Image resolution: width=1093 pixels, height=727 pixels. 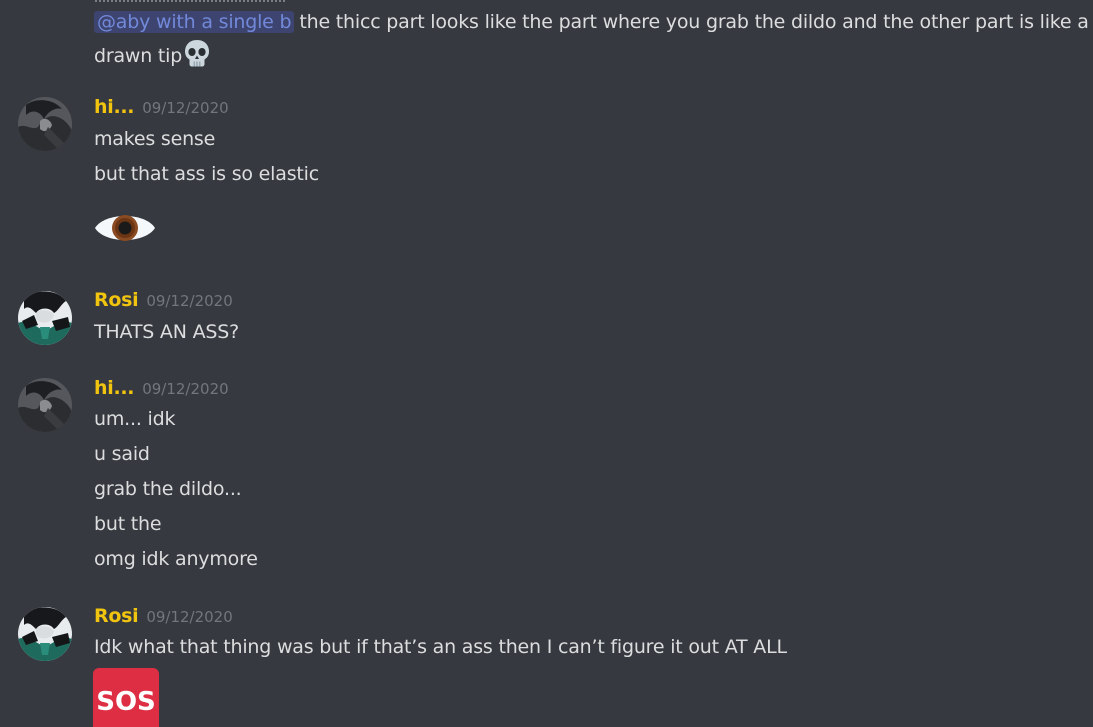 I want to click on clipped-reply-line, so click(x=195, y=1).